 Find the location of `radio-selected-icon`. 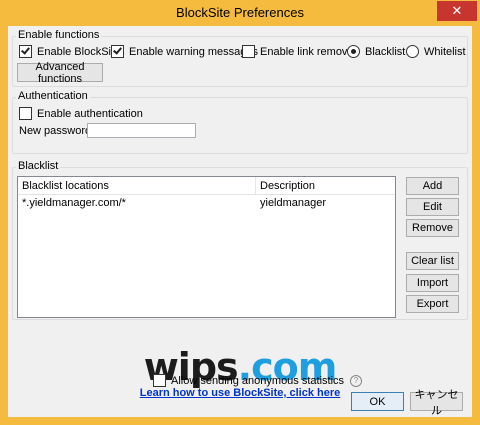

radio-selected-icon is located at coordinates (353, 51).